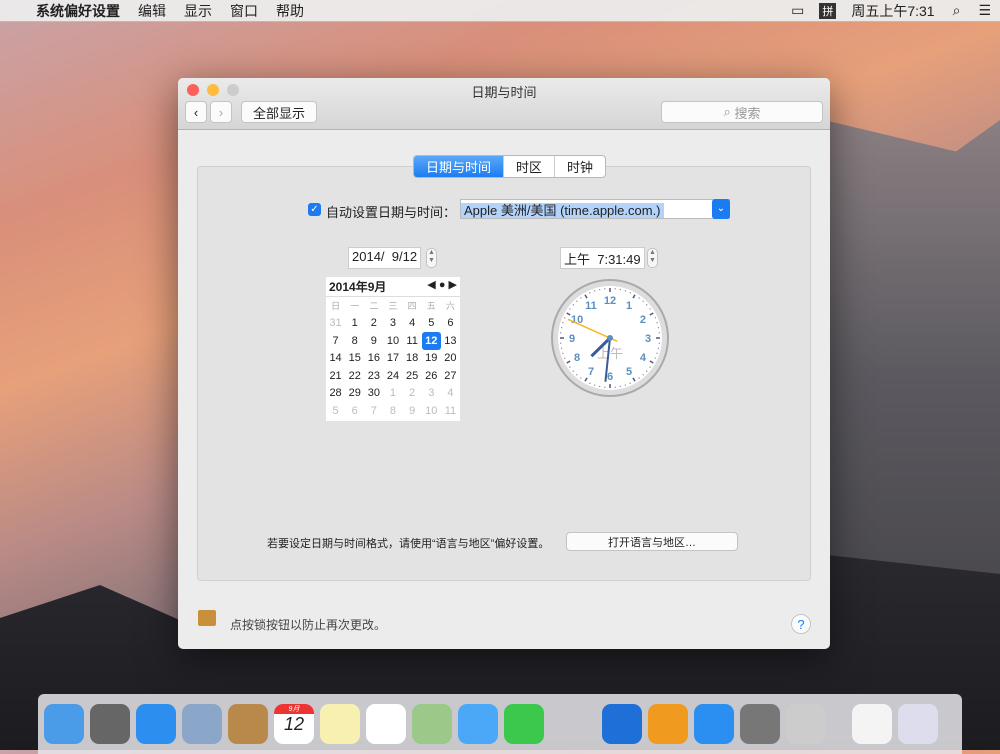 The width and height of the screenshot is (1000, 754). Describe the element at coordinates (760, 724) in the screenshot. I see `dock-system-preferences-icon` at that location.